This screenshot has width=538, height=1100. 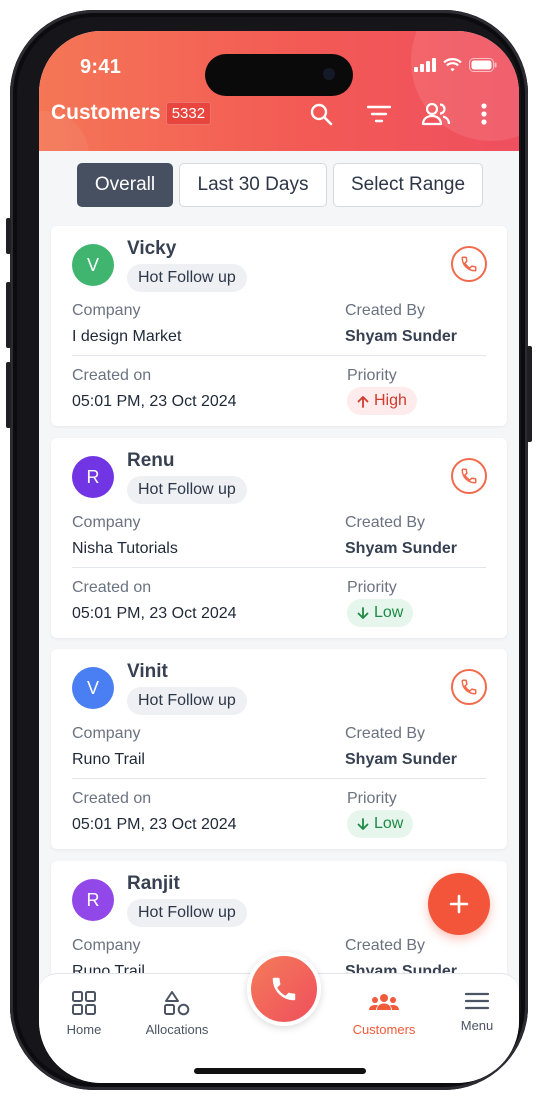 I want to click on date-range-tabs: Overall Last 30 Days Select Range, so click(x=280, y=185).